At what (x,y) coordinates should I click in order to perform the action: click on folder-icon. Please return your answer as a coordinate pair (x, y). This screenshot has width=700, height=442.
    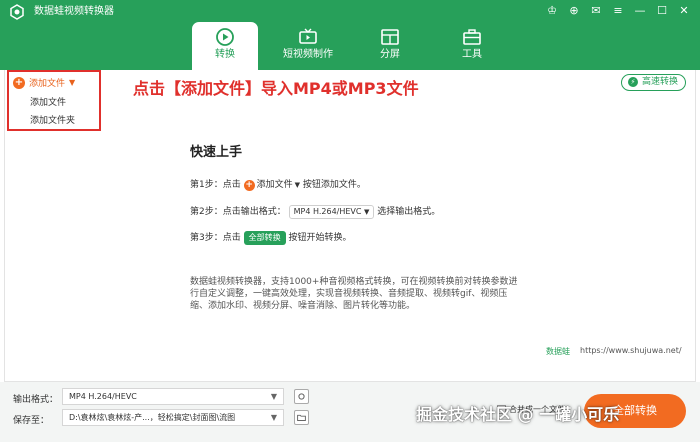
    Looking at the image, I should click on (301, 417).